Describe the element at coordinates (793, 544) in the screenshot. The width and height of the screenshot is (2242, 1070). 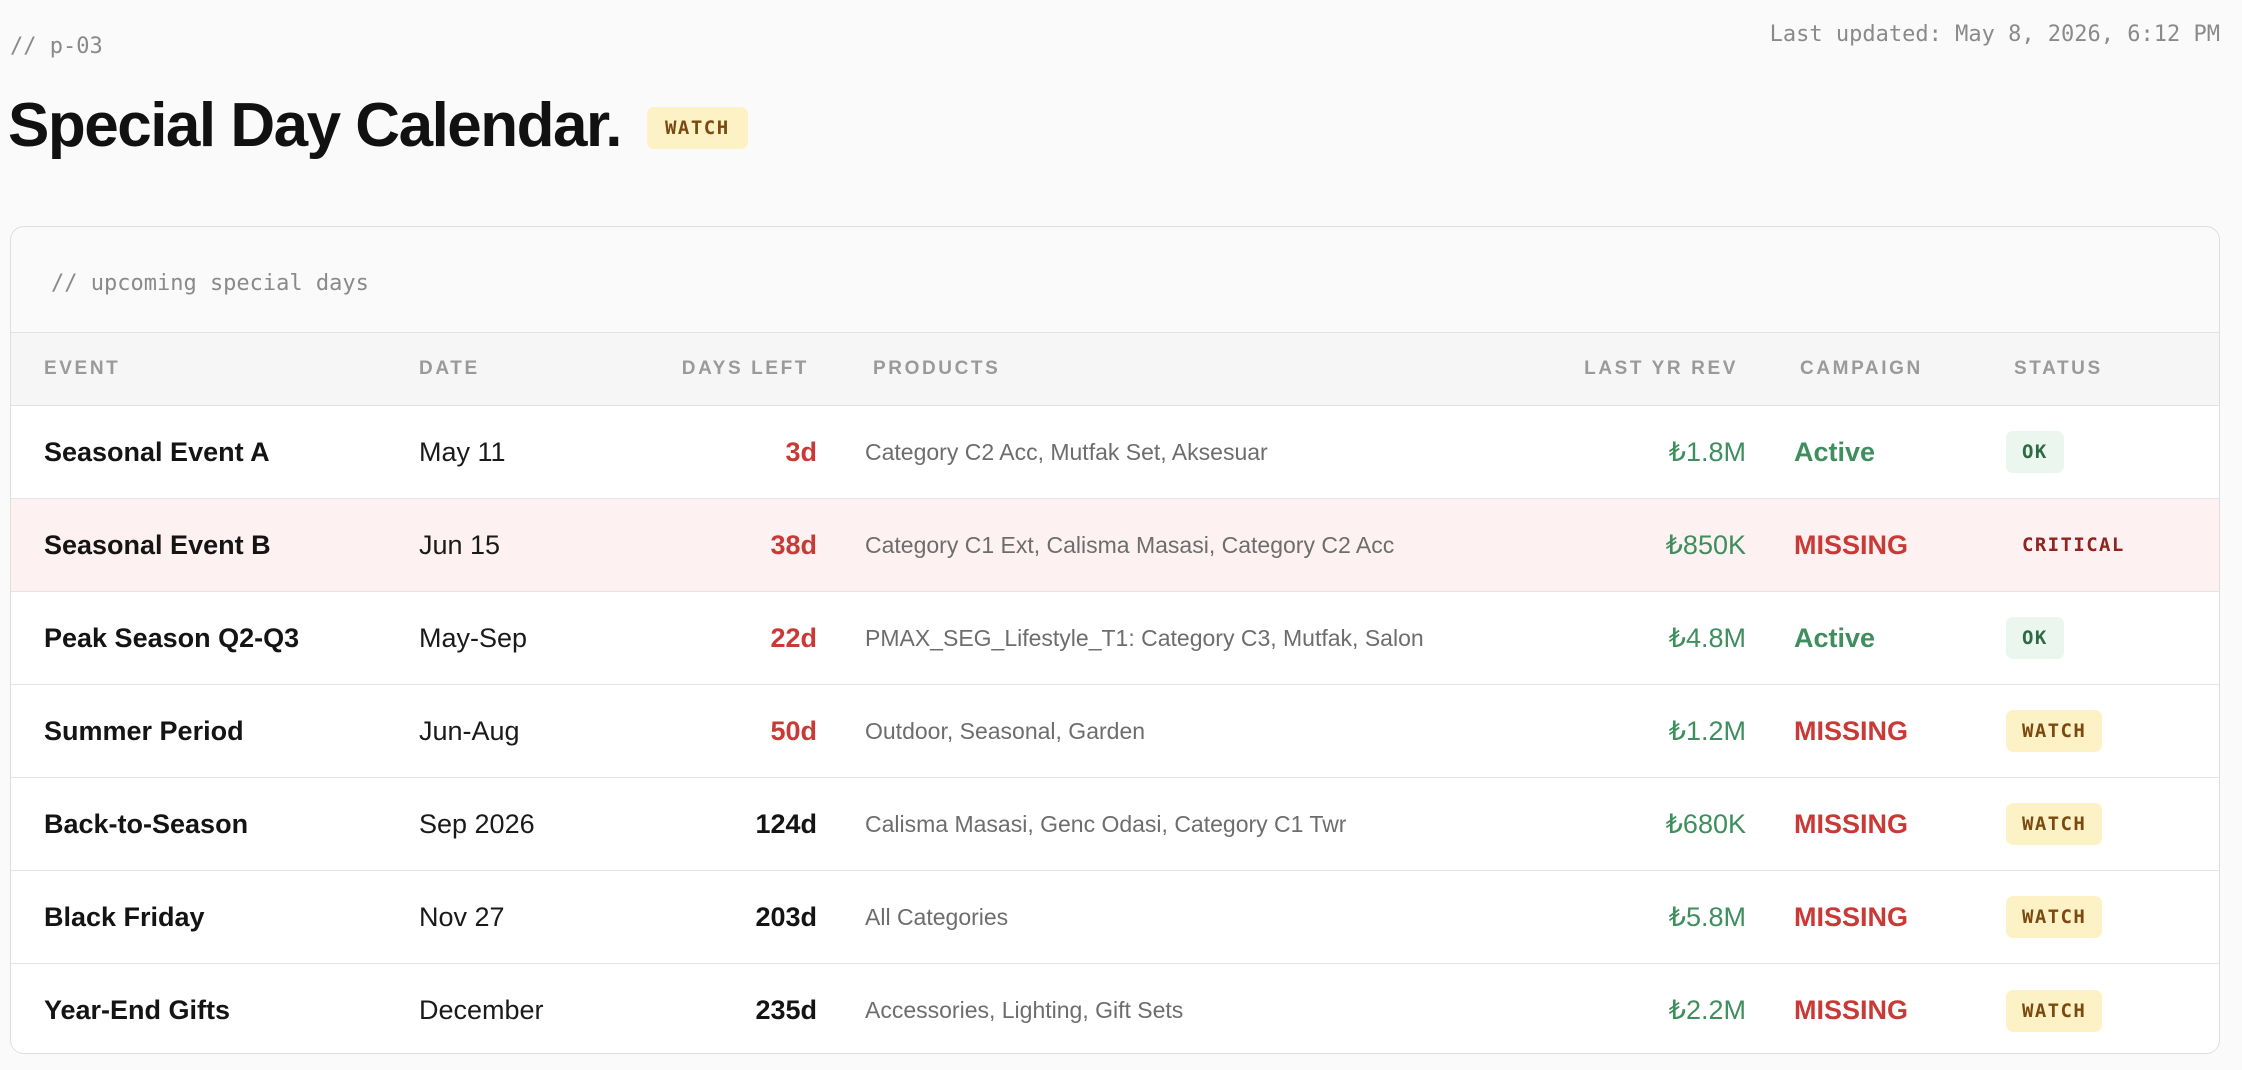
I see `days-left: 38d` at that location.